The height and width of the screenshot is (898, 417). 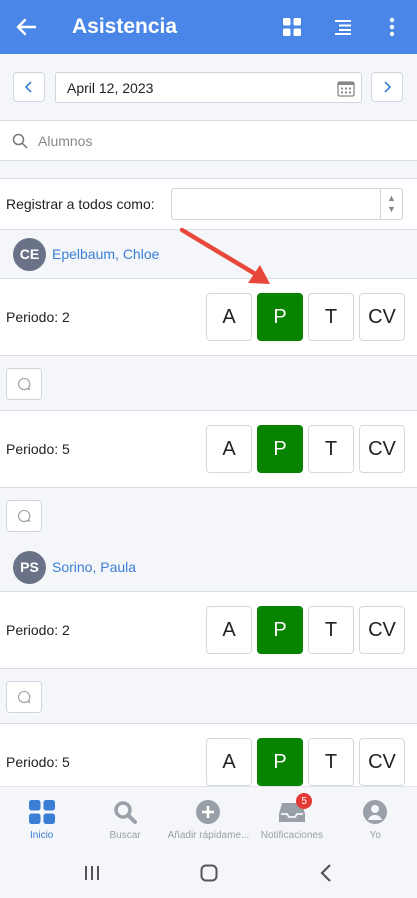 What do you see at coordinates (42, 835) in the screenshot?
I see `tab-label: Inicio` at bounding box center [42, 835].